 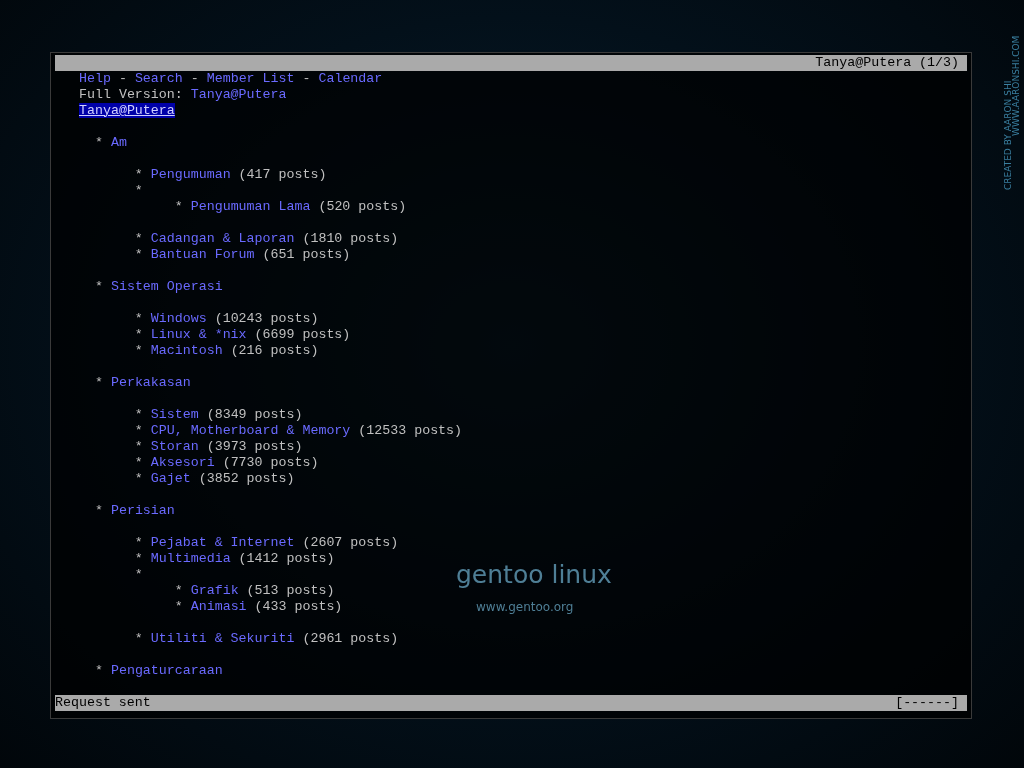 What do you see at coordinates (350, 78) in the screenshot?
I see `nav-link: Calendar` at bounding box center [350, 78].